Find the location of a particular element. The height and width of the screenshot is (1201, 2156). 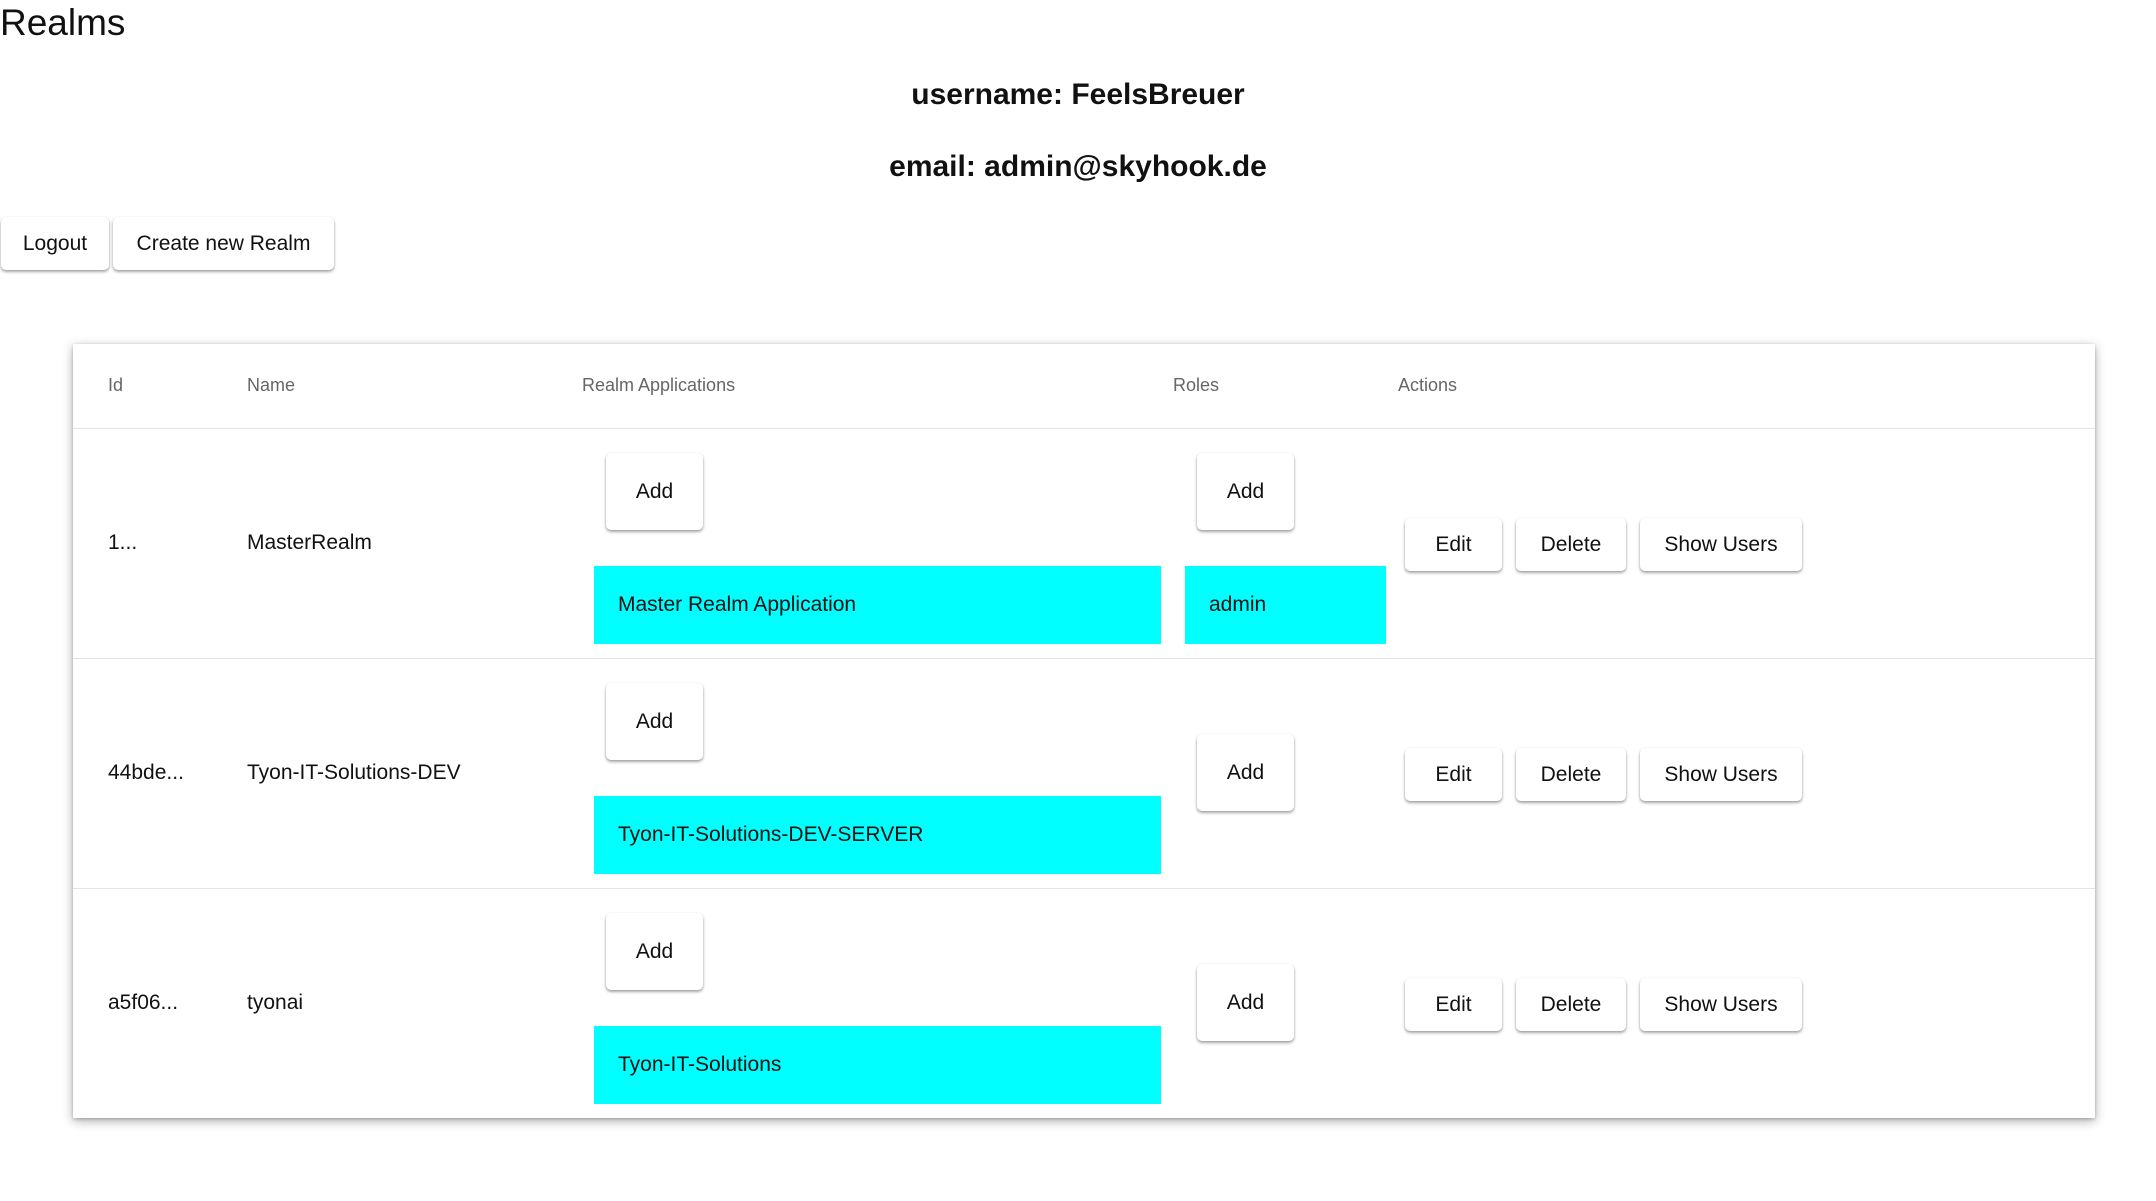

realm-name: MasterRealm is located at coordinates (309, 542).